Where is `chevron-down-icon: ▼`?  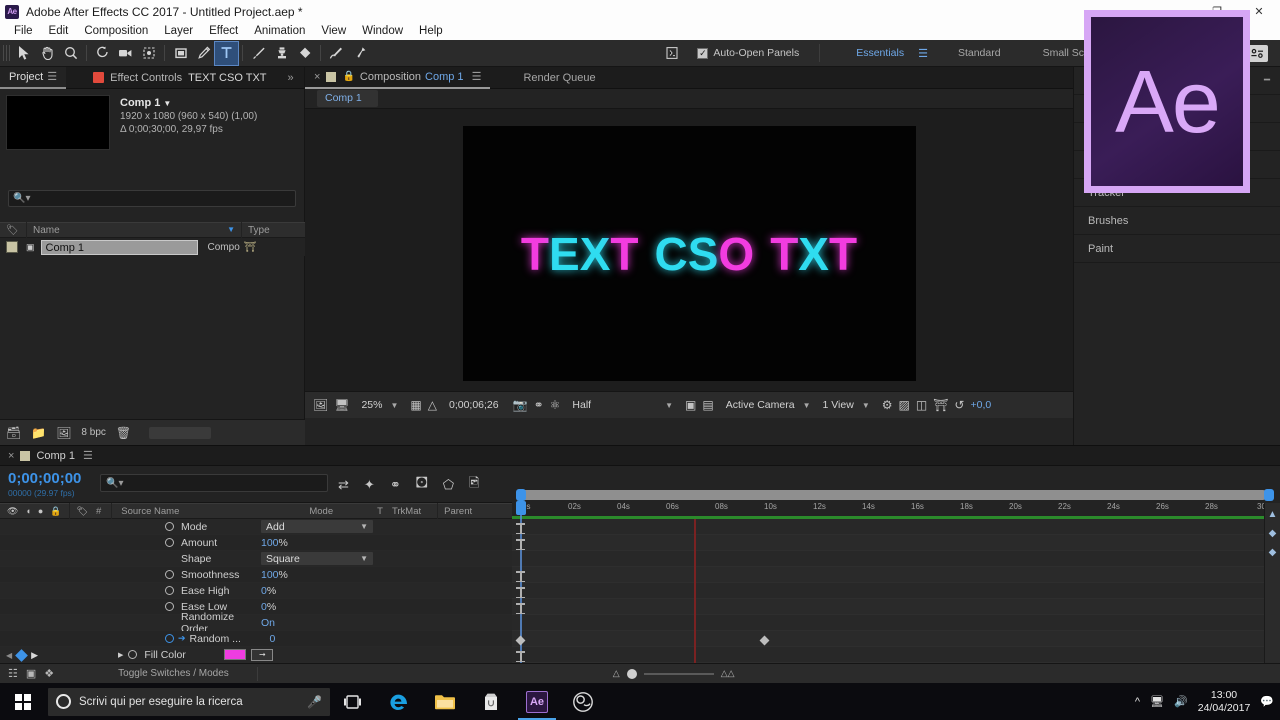 chevron-down-icon: ▼ is located at coordinates (394, 405).